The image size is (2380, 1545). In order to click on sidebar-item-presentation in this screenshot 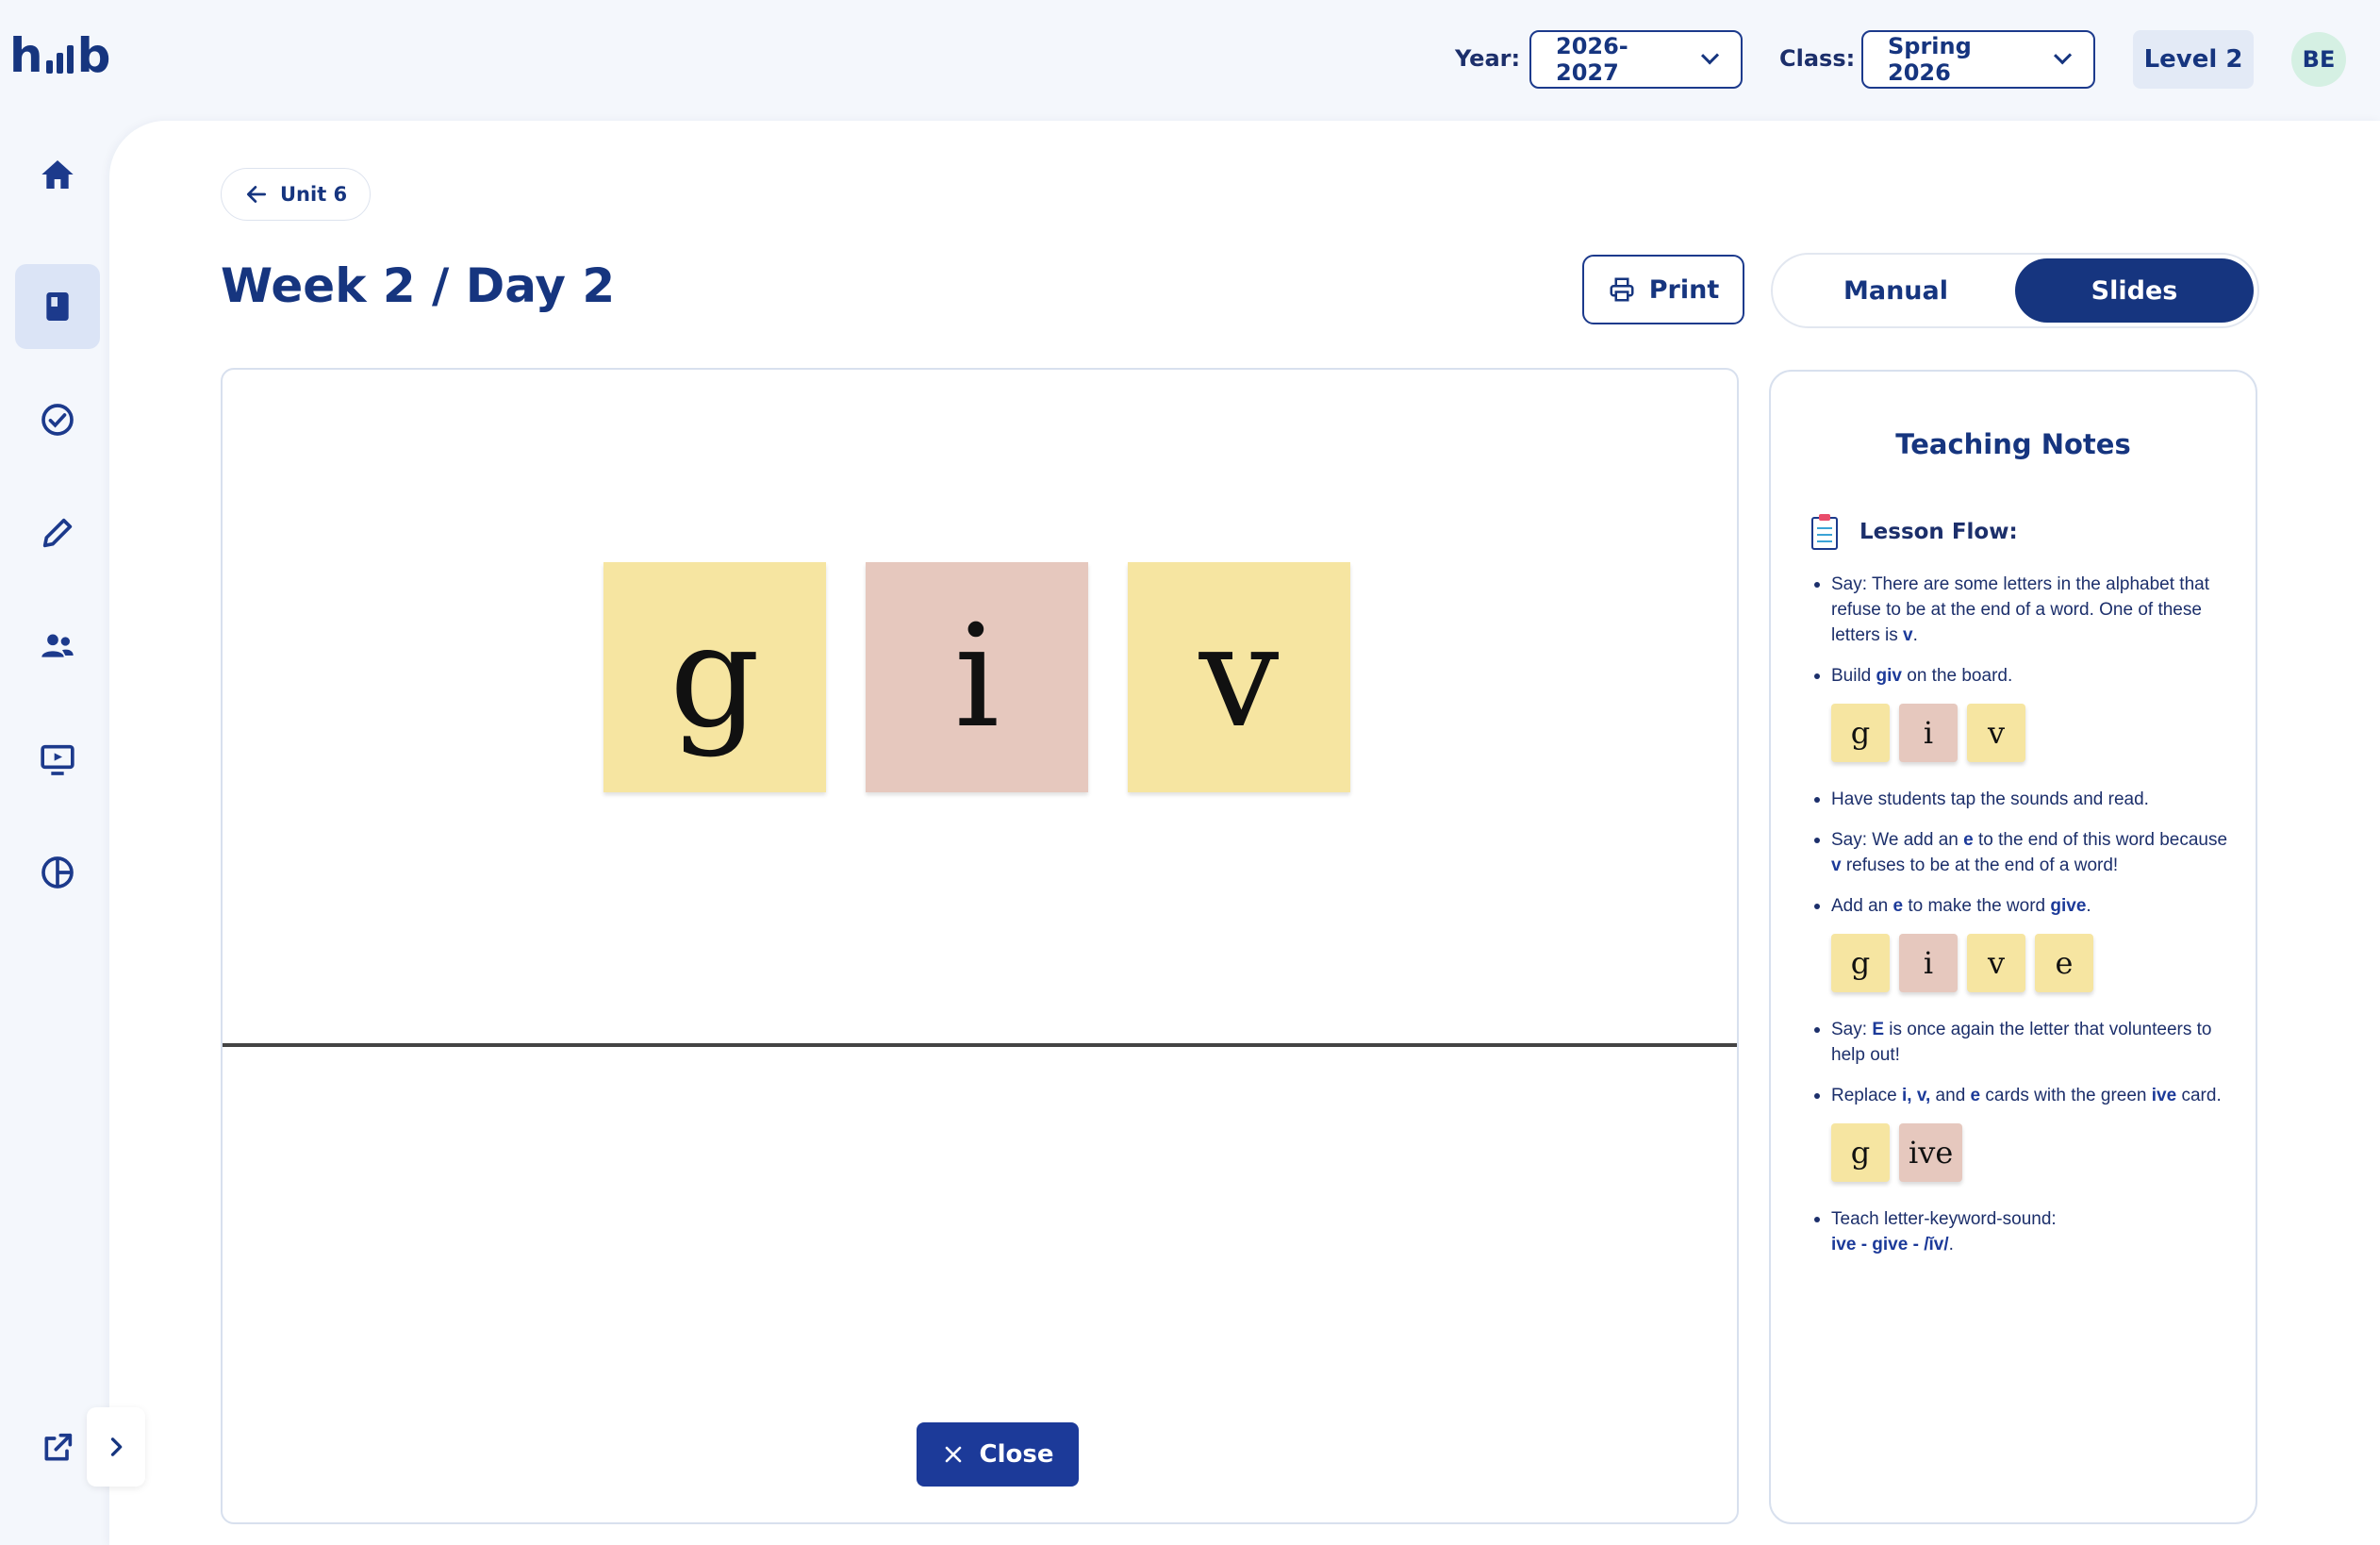, I will do `click(57, 759)`.